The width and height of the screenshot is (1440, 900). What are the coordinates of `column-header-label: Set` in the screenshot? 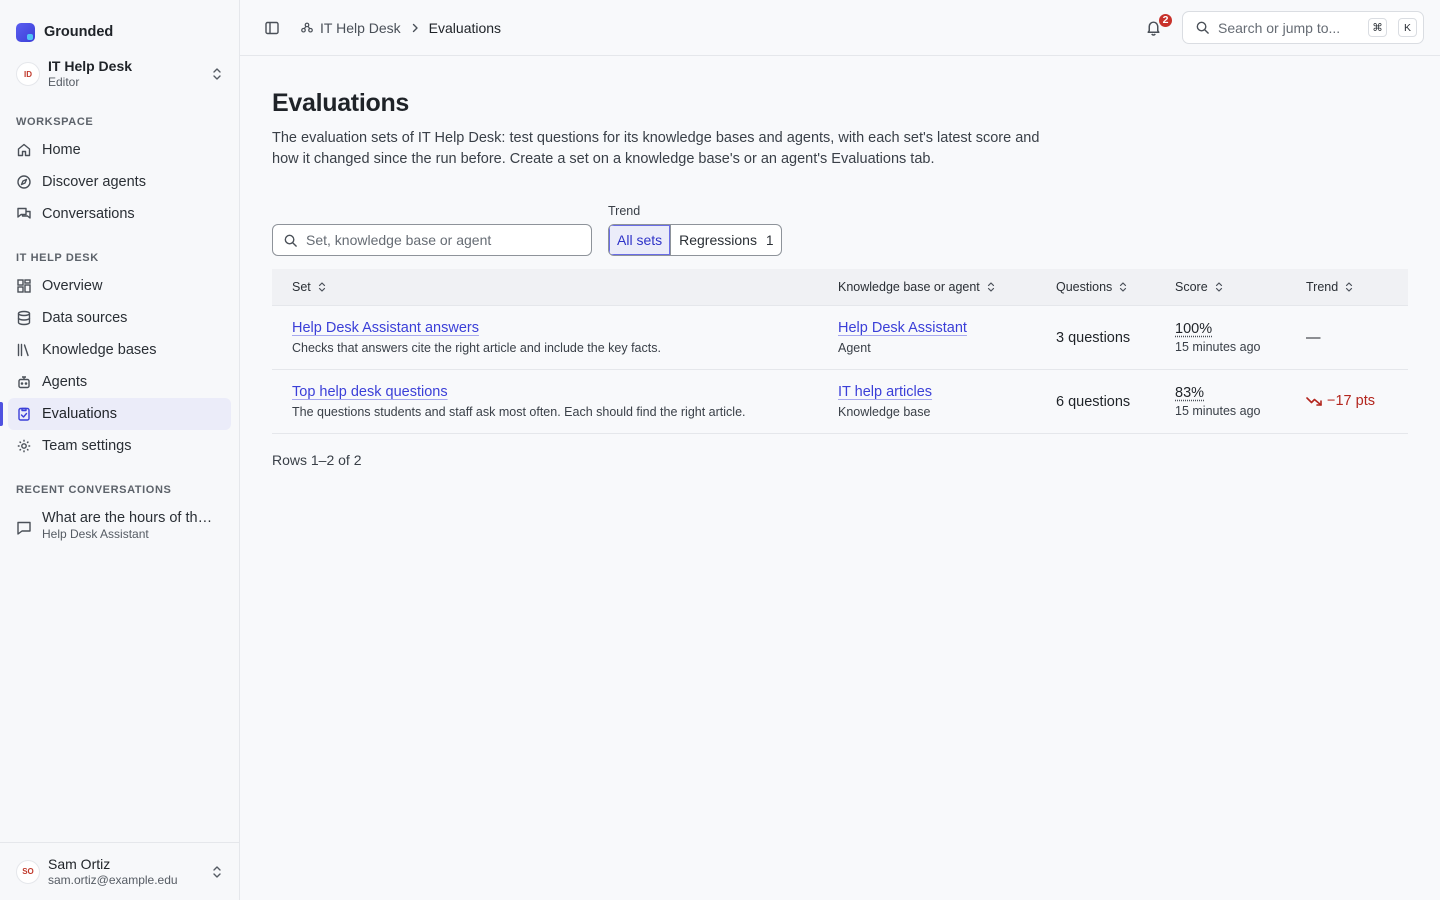 It's located at (301, 286).